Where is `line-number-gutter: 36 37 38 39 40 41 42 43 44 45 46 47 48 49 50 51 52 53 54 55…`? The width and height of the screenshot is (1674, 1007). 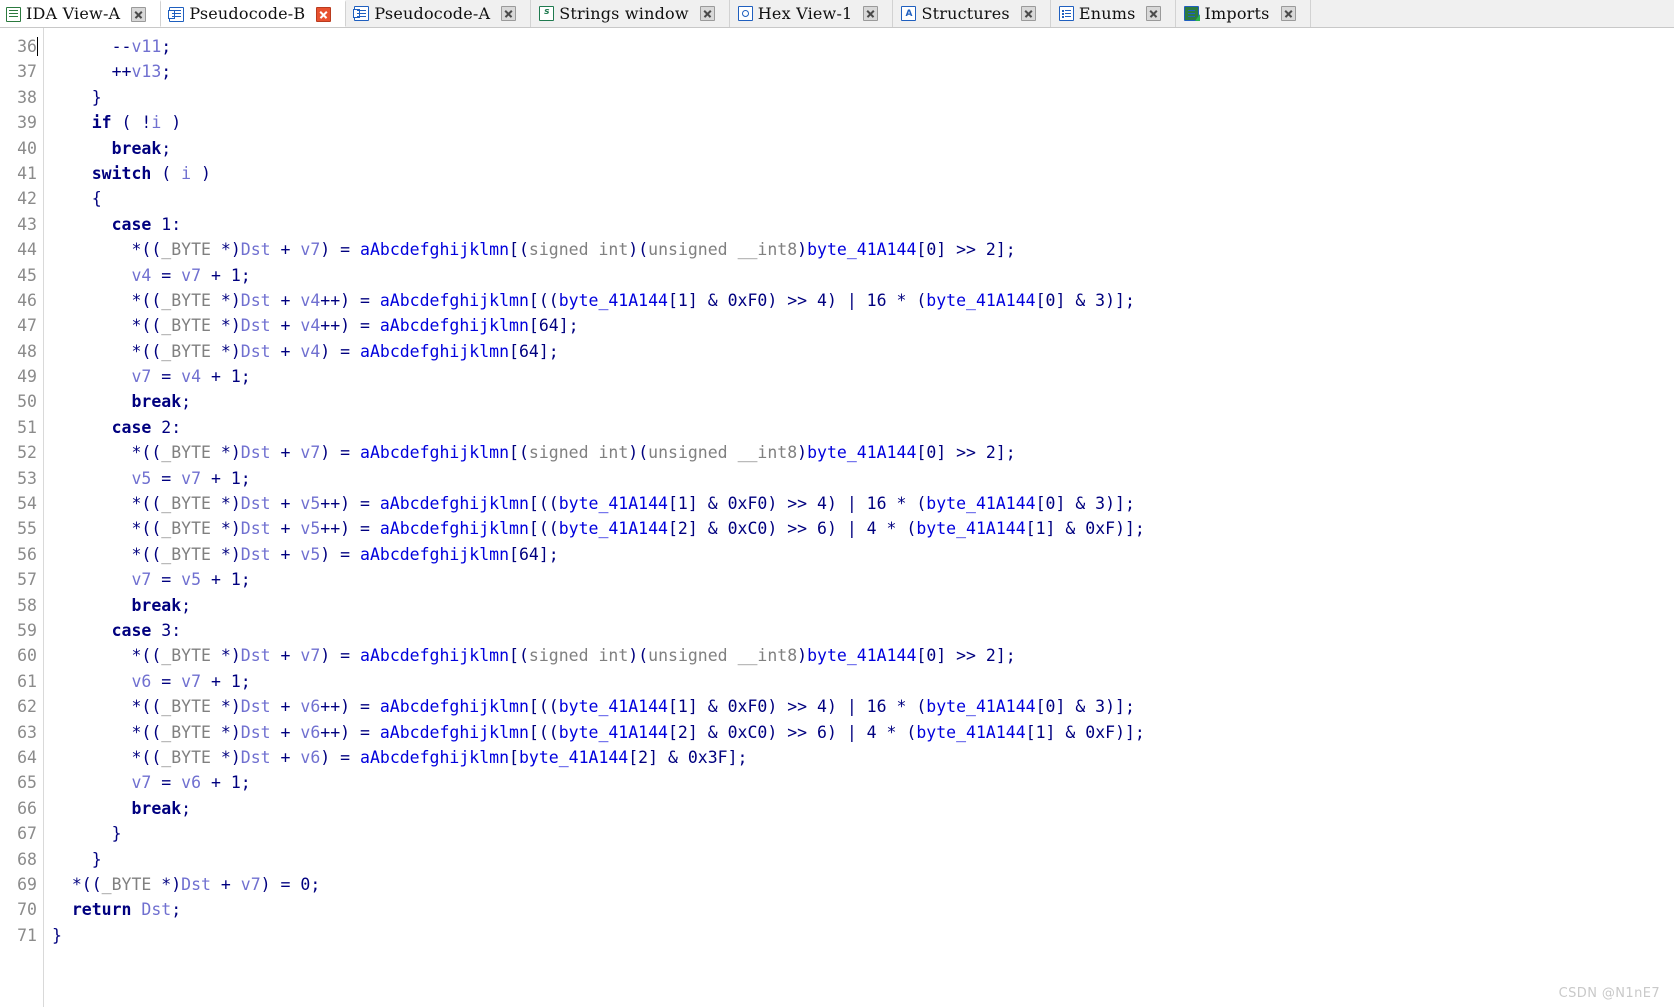
line-number-gutter: 36 37 38 39 40 41 42 43 44 45 46 47 48 49 50 51 52 53 54 55… is located at coordinates (22, 517).